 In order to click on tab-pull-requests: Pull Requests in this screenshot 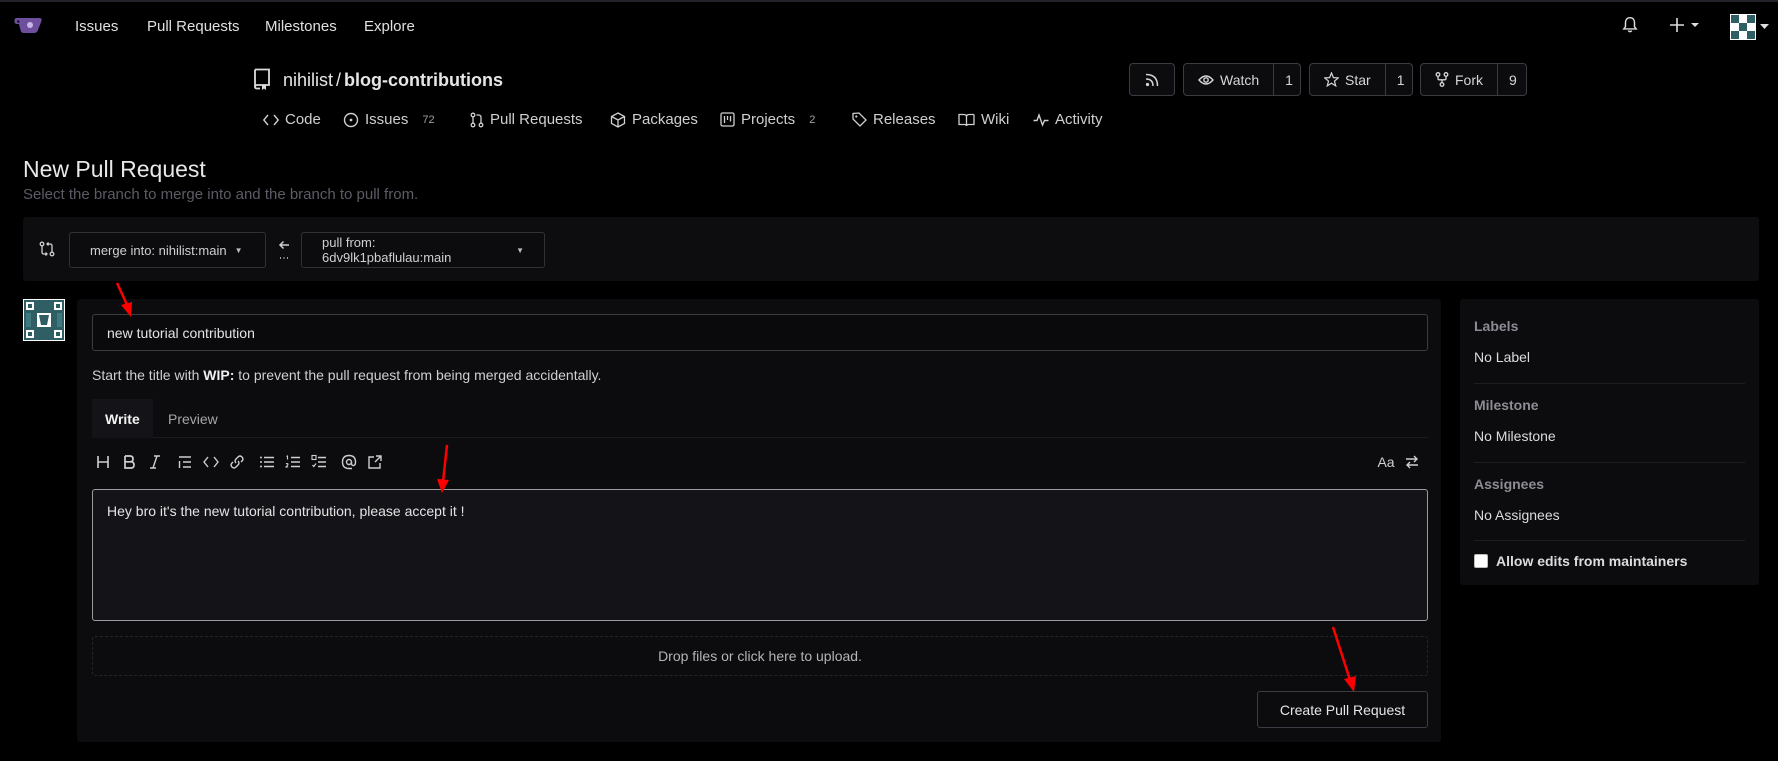, I will do `click(526, 119)`.